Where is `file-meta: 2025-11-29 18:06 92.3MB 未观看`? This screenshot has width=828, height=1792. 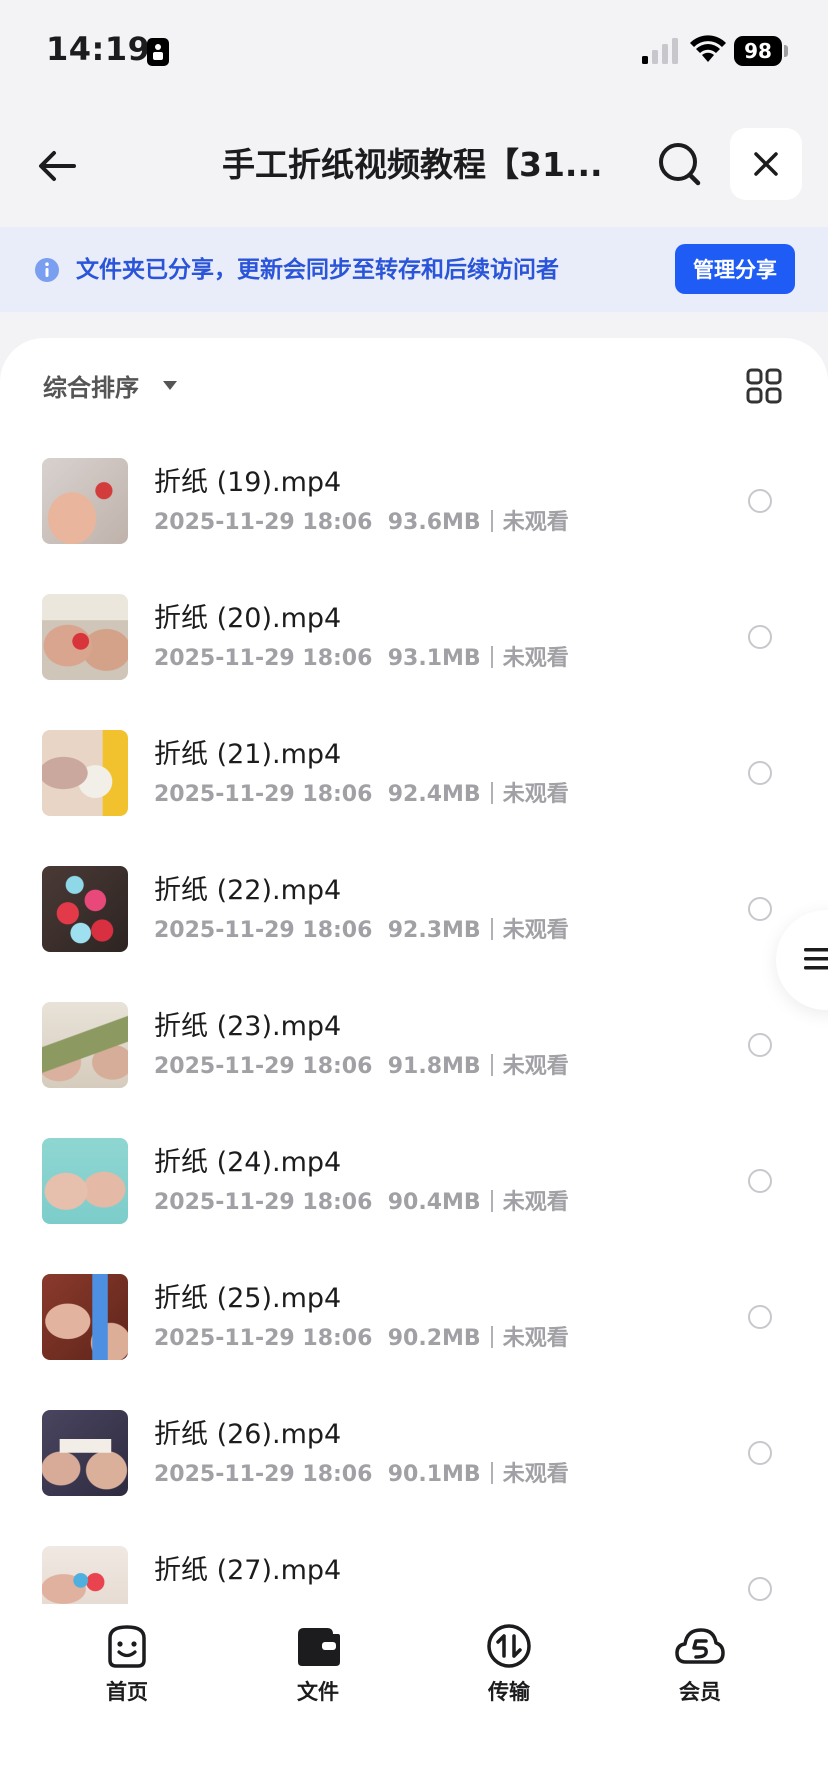 file-meta: 2025-11-29 18:06 92.3MB 未观看 is located at coordinates (361, 928).